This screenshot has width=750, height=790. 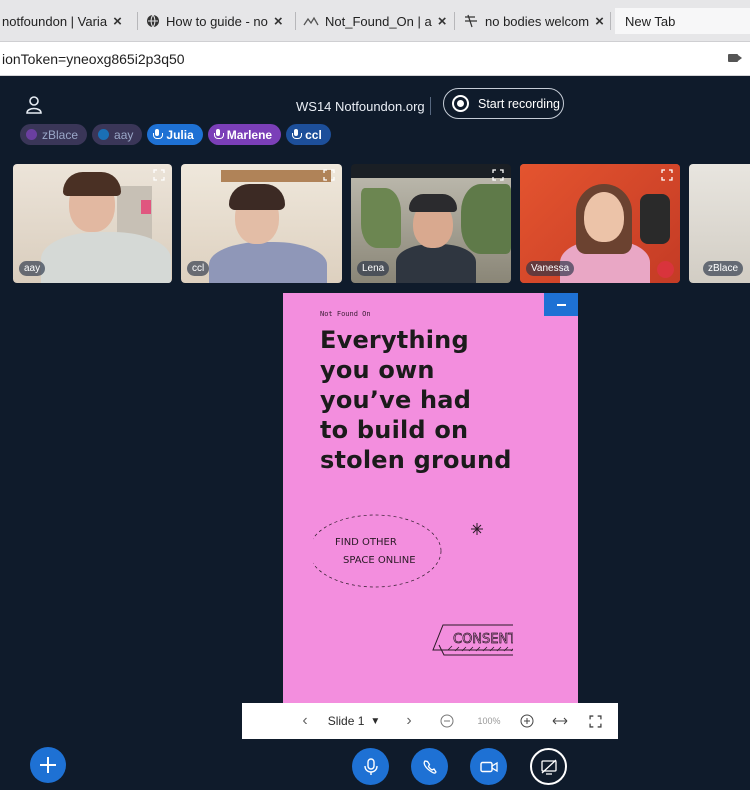 I want to click on user-name: zBlace, so click(x=60, y=134).